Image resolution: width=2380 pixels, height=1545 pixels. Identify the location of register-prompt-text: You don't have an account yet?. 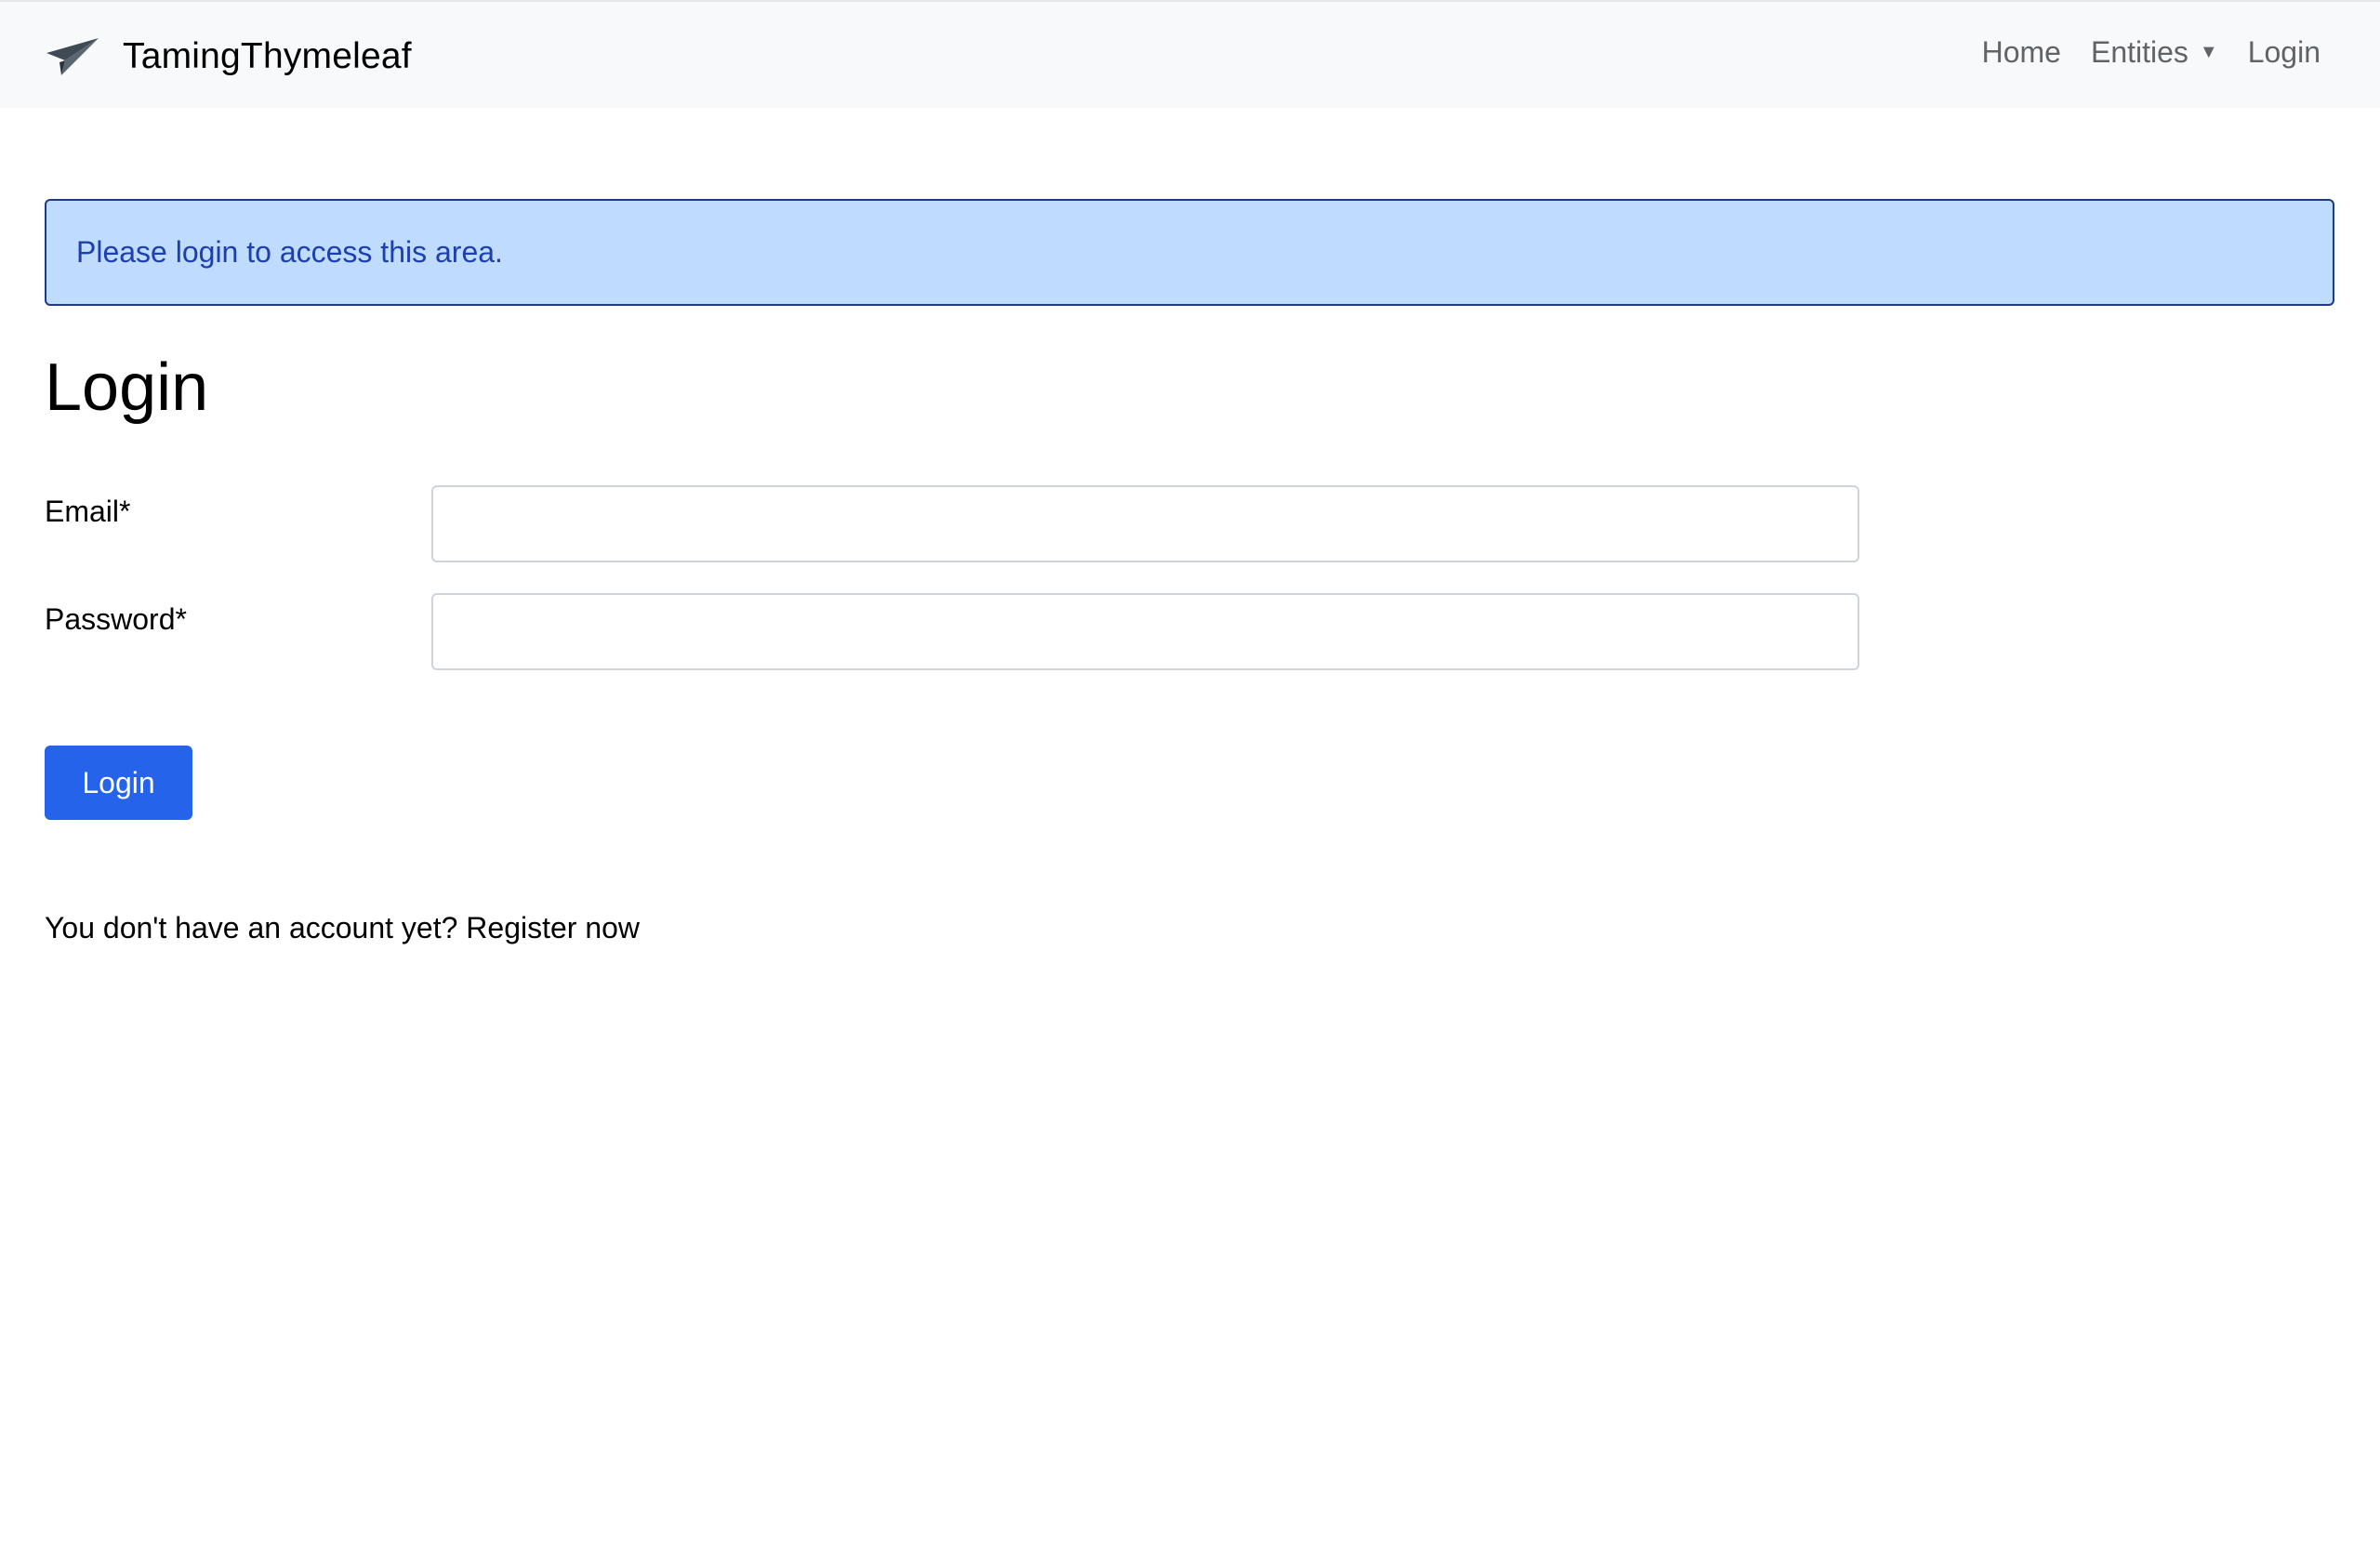
(251, 928).